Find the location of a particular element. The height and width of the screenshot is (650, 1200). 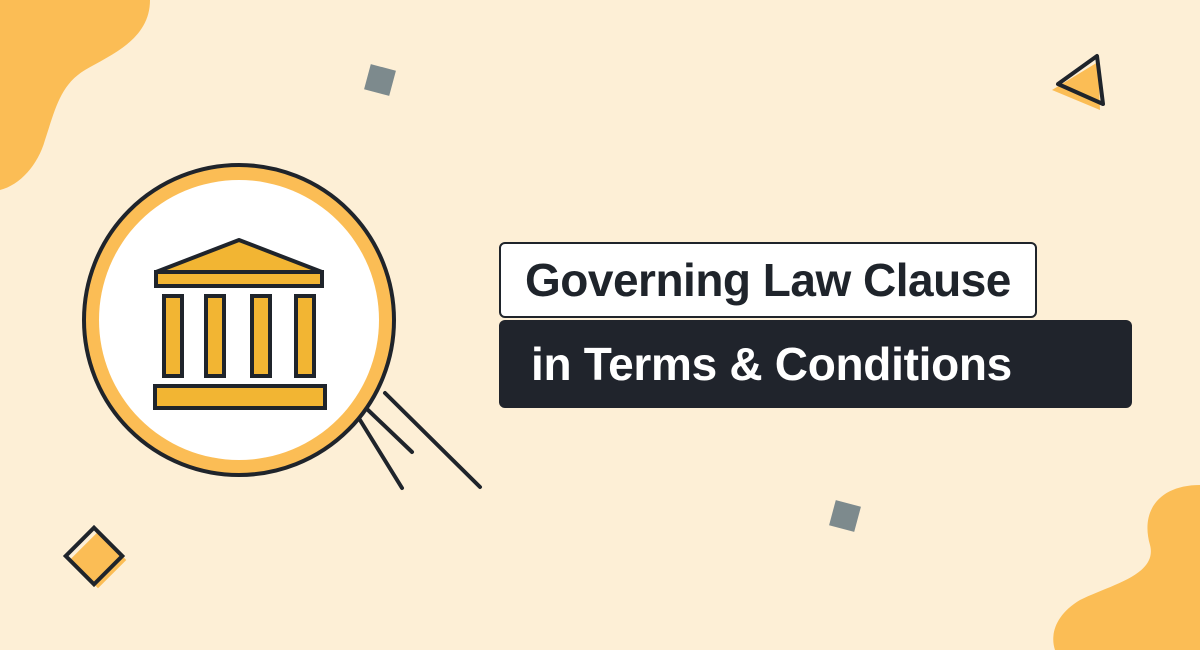

orange-blob-bottom-right is located at coordinates (1126, 567).